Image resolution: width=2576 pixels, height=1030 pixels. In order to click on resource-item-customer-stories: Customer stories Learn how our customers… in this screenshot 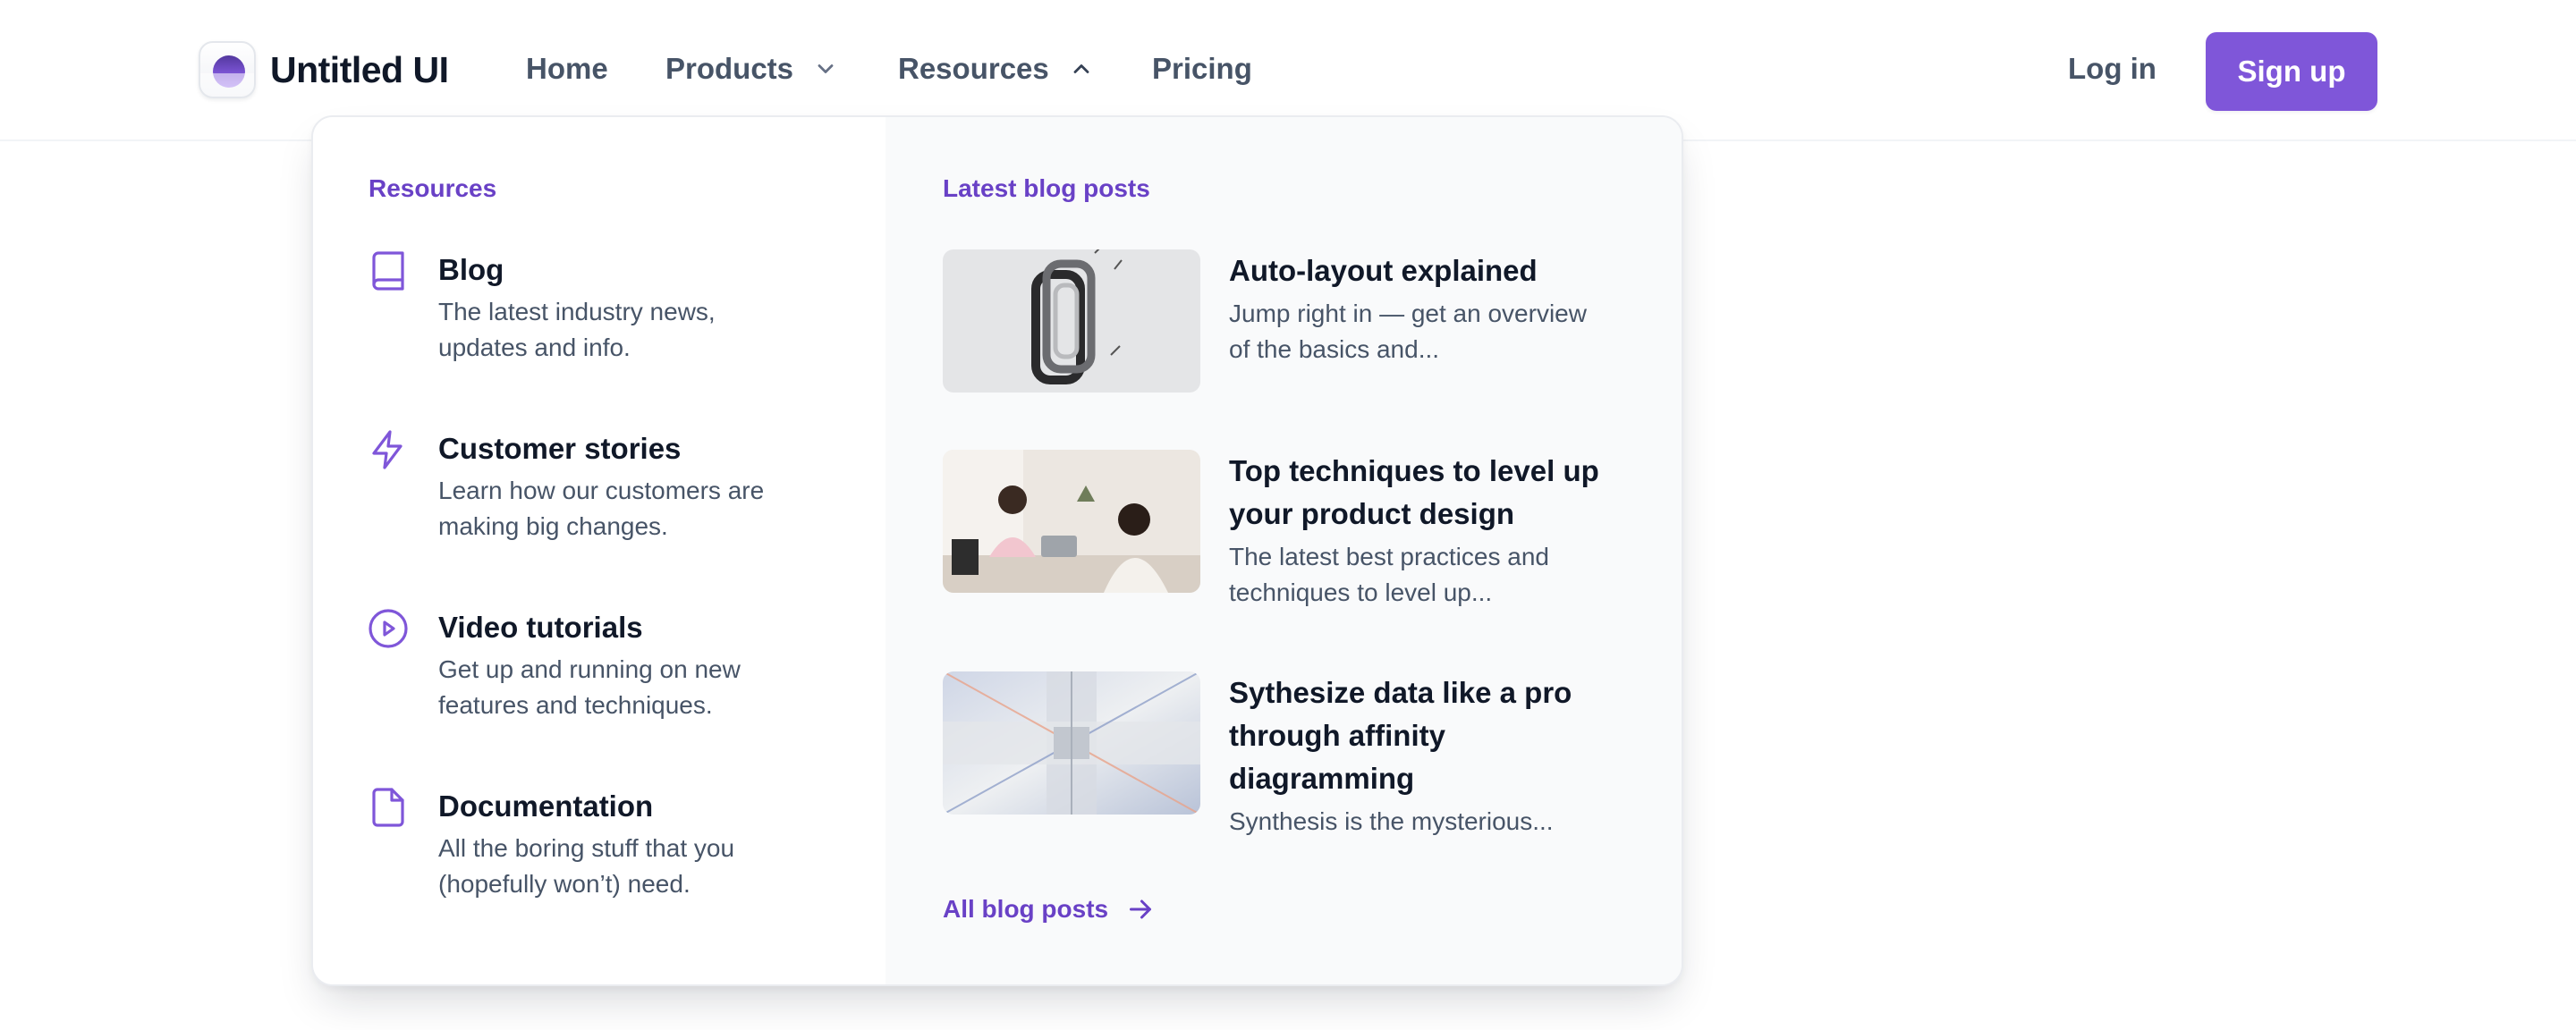, I will do `click(608, 487)`.